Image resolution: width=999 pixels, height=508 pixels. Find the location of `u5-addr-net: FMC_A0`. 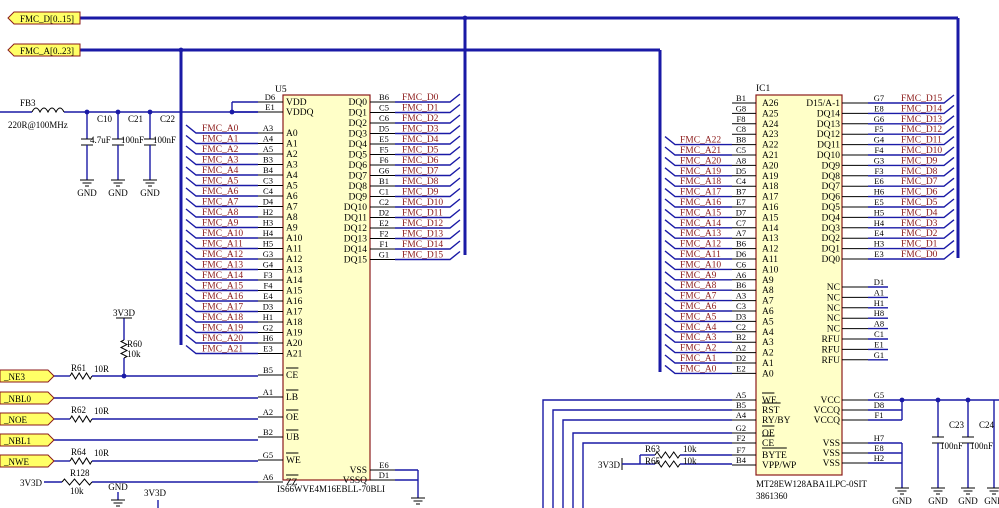

u5-addr-net: FMC_A0 is located at coordinates (220, 129).